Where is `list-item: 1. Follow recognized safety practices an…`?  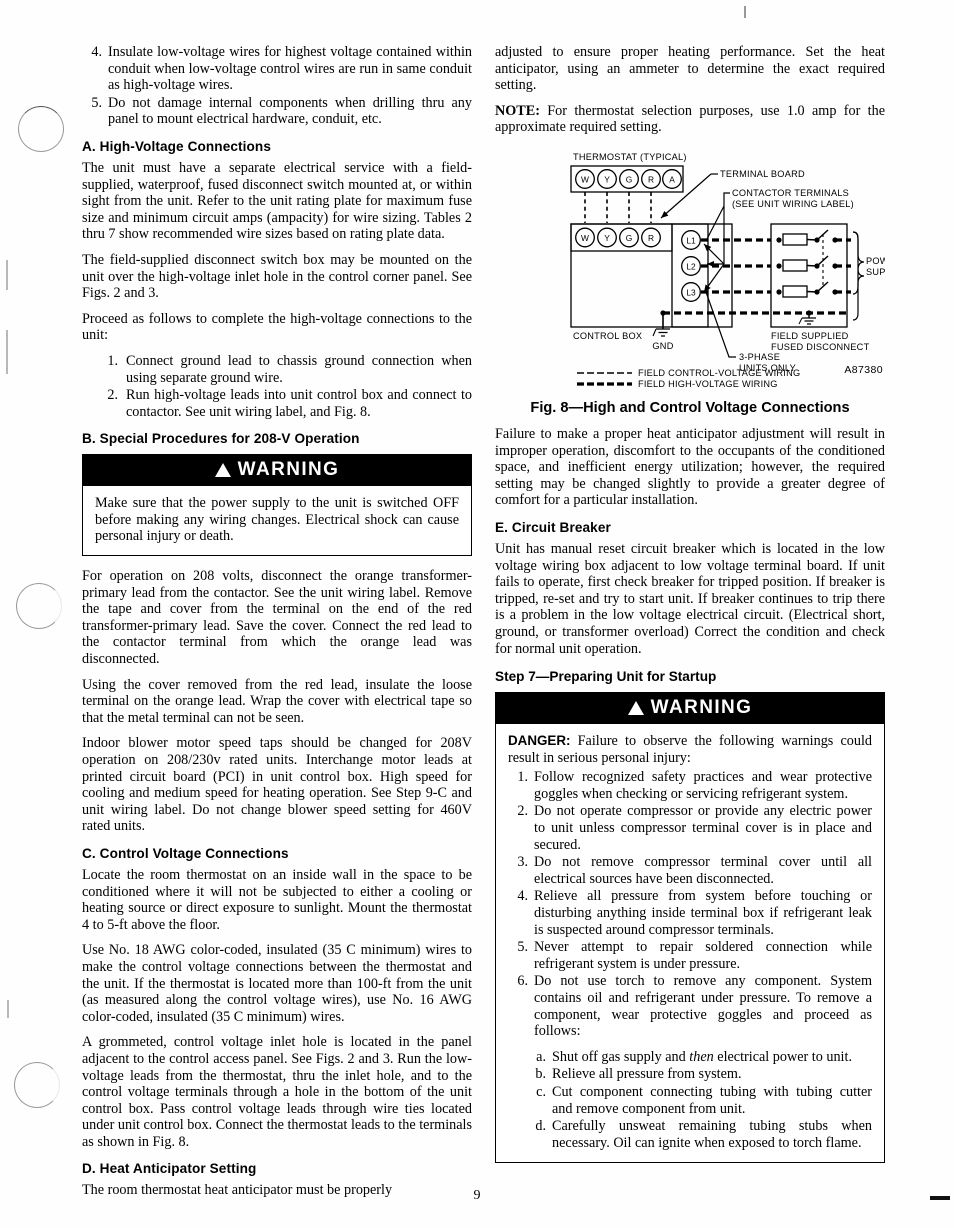 list-item: 1. Follow recognized safety practices an… is located at coordinates (690, 785).